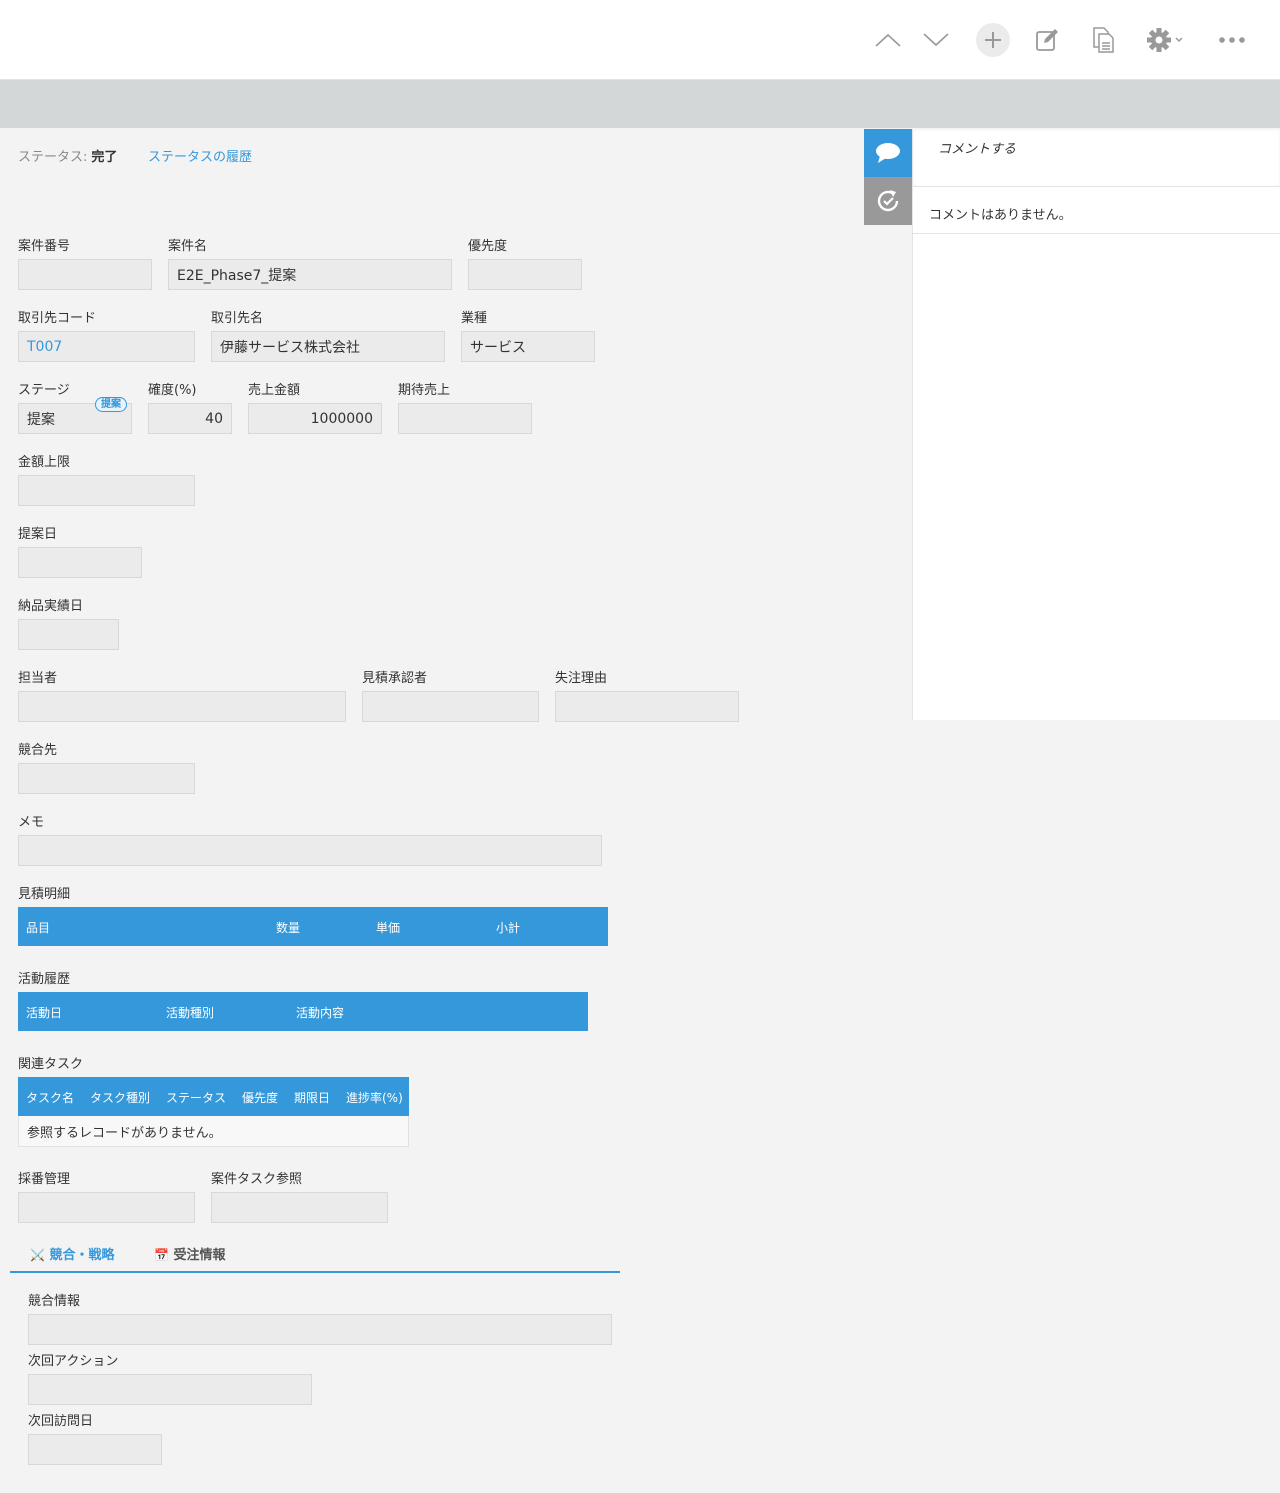  What do you see at coordinates (424, 390) in the screenshot?
I see `expected-sales-label: 期待売上` at bounding box center [424, 390].